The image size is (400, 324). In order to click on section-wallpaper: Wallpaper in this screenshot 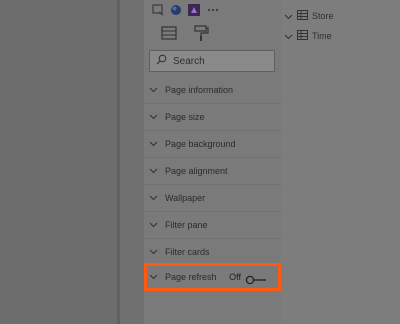, I will do `click(212, 198)`.